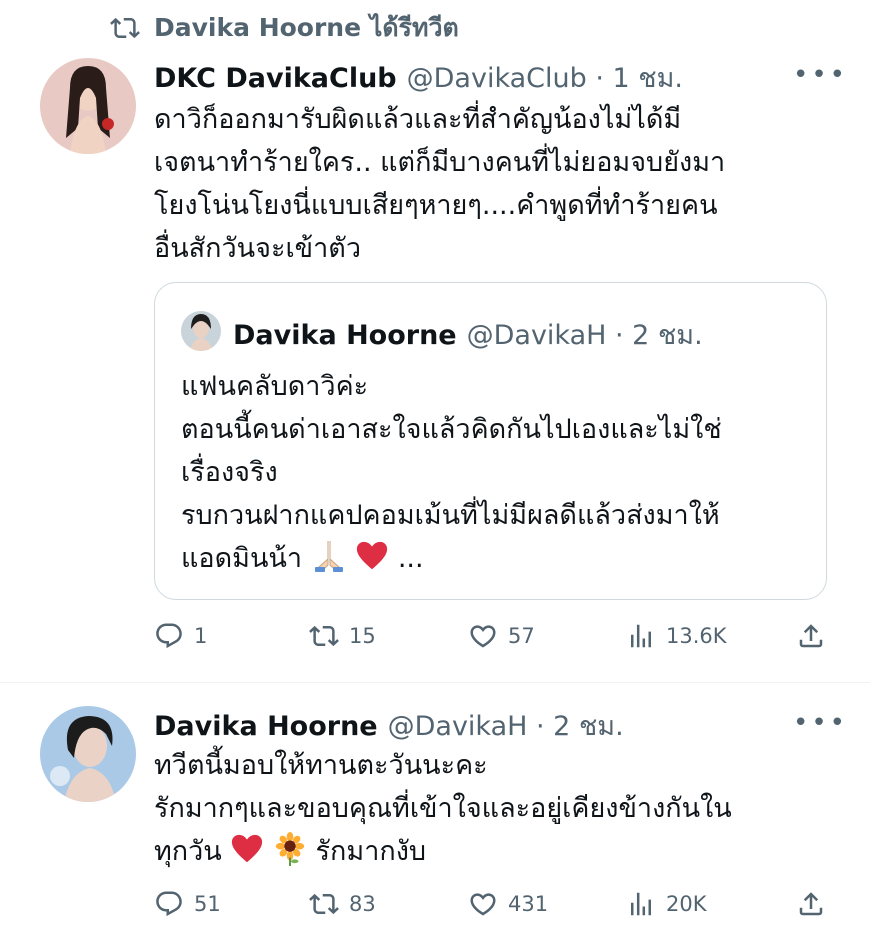  What do you see at coordinates (696, 636) in the screenshot?
I see `tweet1-views-count: 13.6K` at bounding box center [696, 636].